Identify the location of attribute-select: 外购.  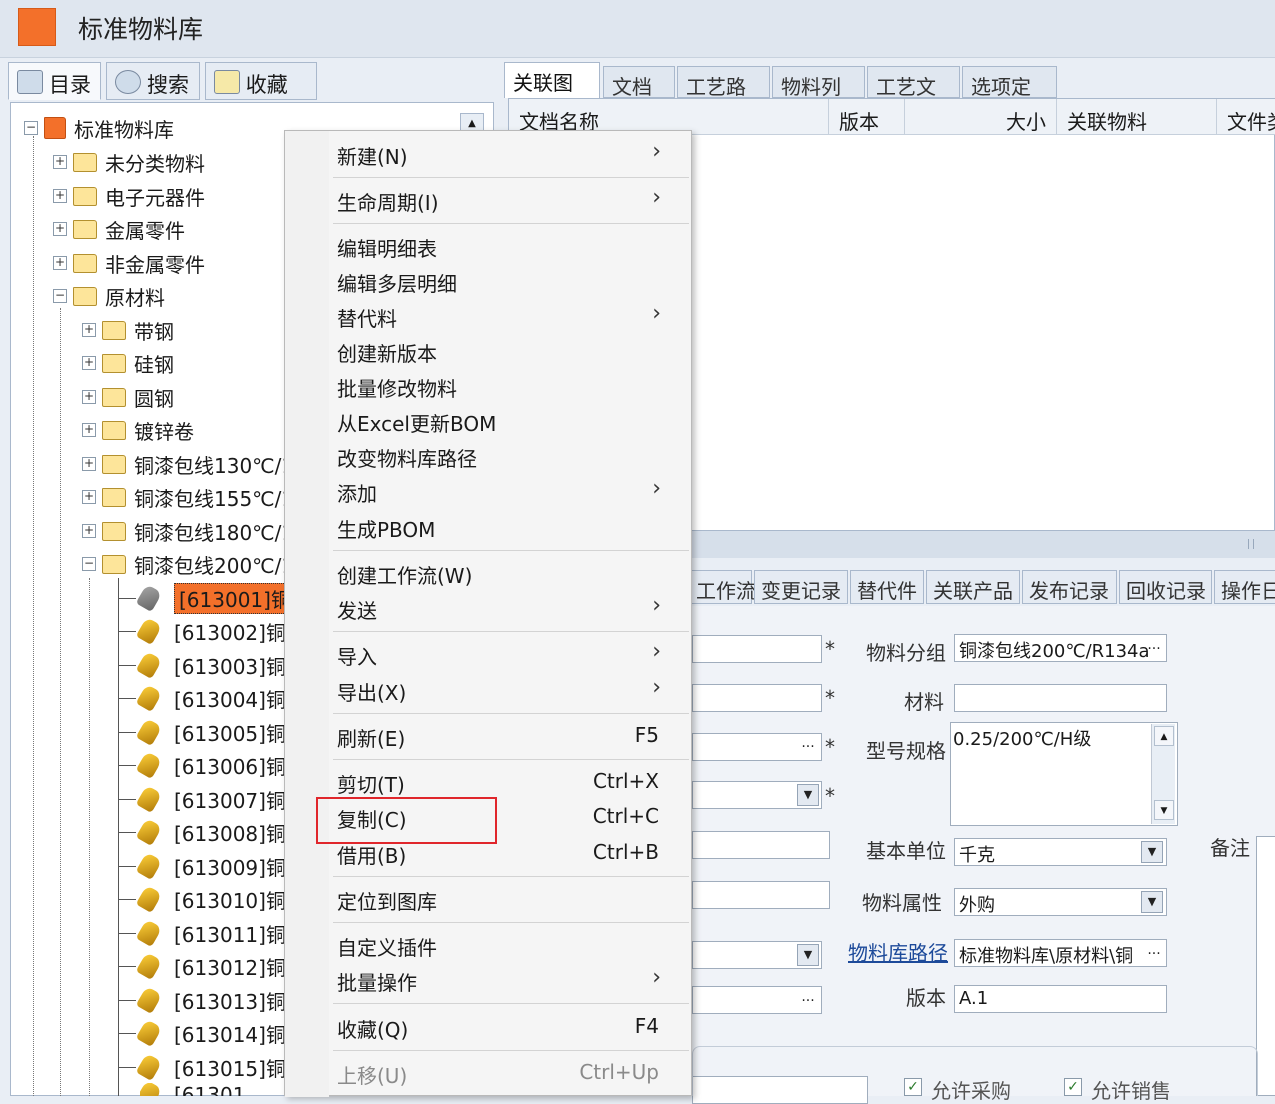
(1060, 902).